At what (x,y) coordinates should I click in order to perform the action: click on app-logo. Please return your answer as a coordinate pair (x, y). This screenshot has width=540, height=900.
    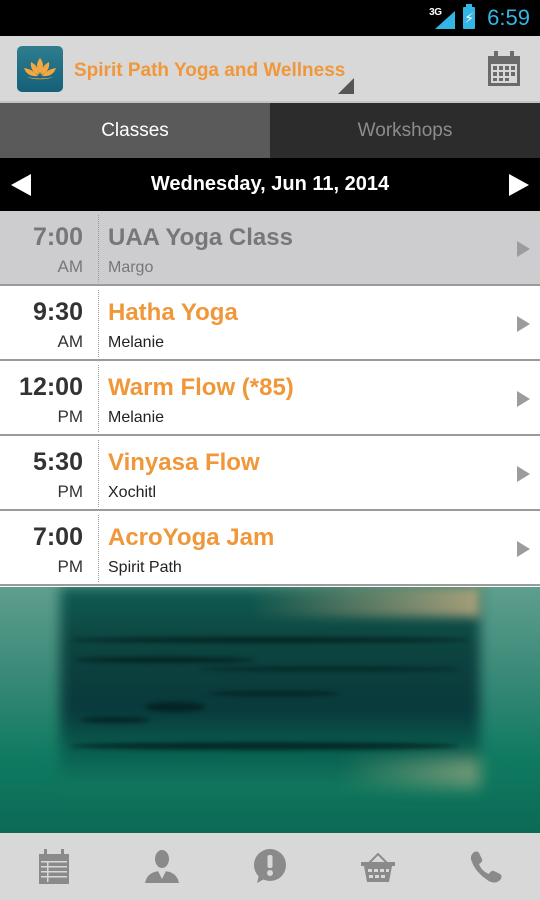
    Looking at the image, I should click on (40, 69).